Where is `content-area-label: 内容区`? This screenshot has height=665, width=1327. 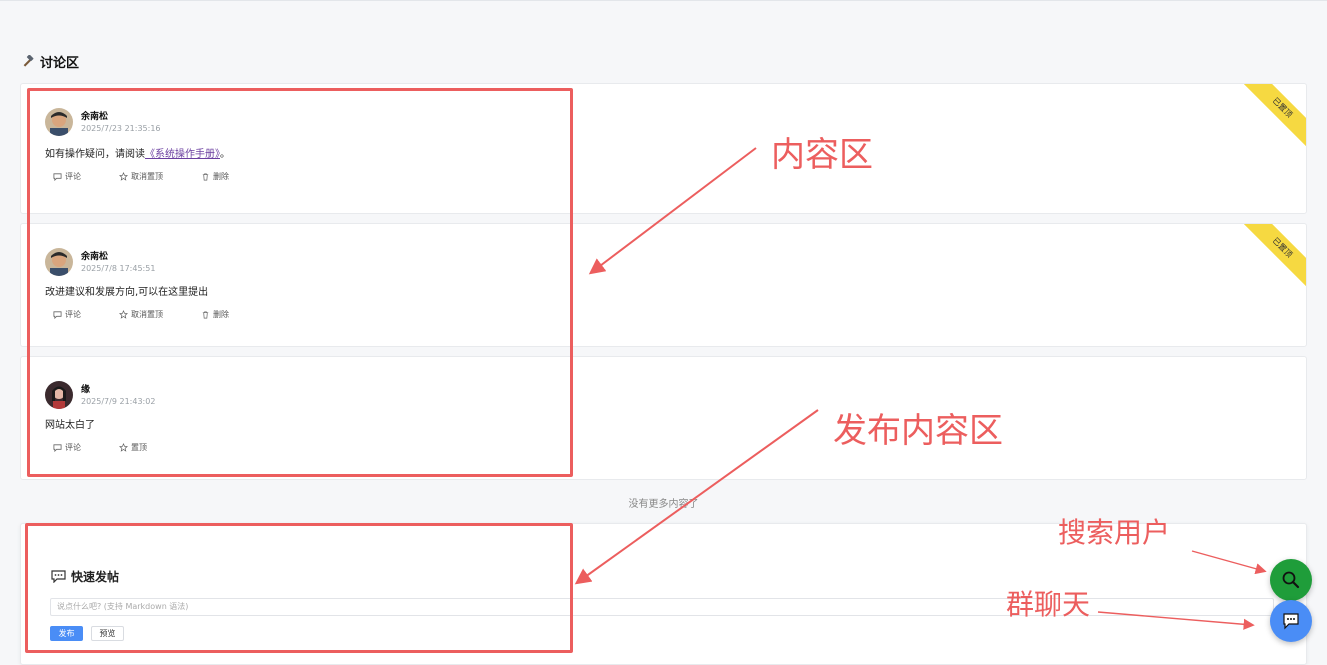 content-area-label: 内容区 is located at coordinates (822, 155).